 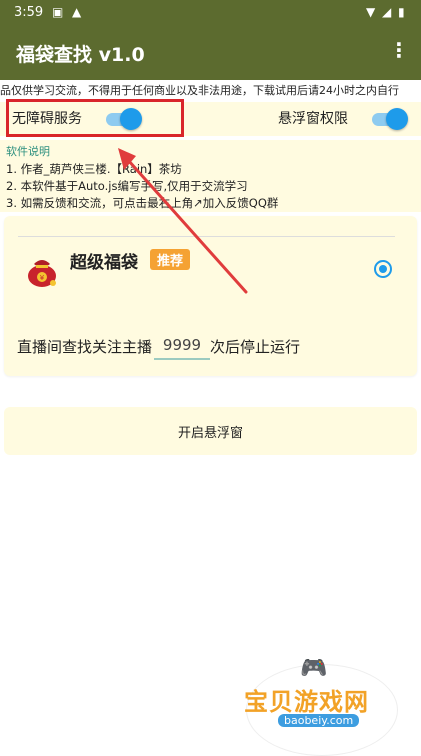 I want to click on overlay-permission-switch, so click(x=388, y=119).